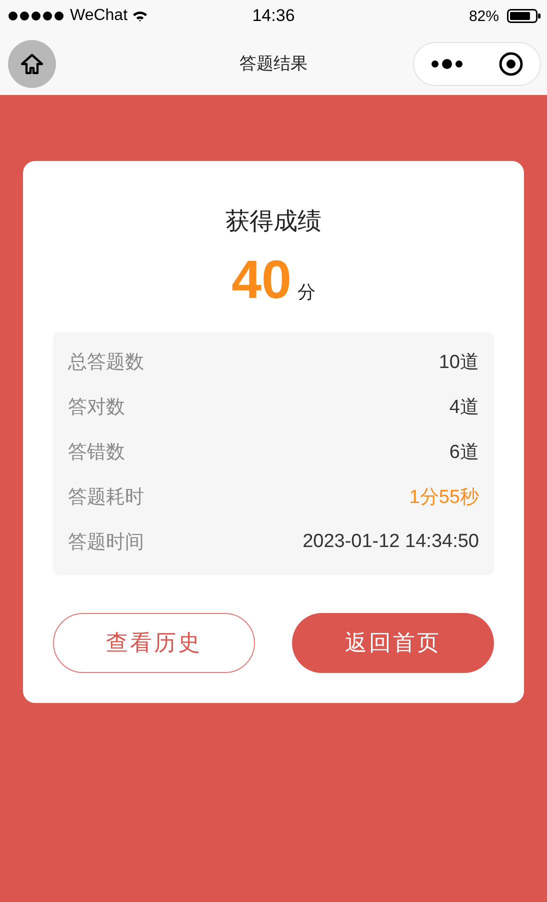  Describe the element at coordinates (511, 63) in the screenshot. I see `close-icon` at that location.